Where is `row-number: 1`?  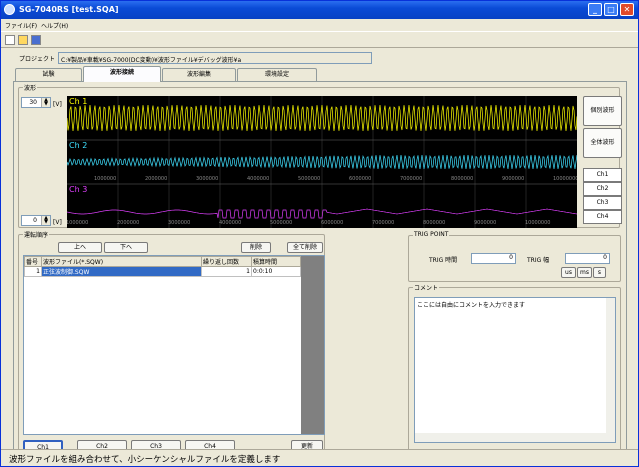 row-number: 1 is located at coordinates (33, 271).